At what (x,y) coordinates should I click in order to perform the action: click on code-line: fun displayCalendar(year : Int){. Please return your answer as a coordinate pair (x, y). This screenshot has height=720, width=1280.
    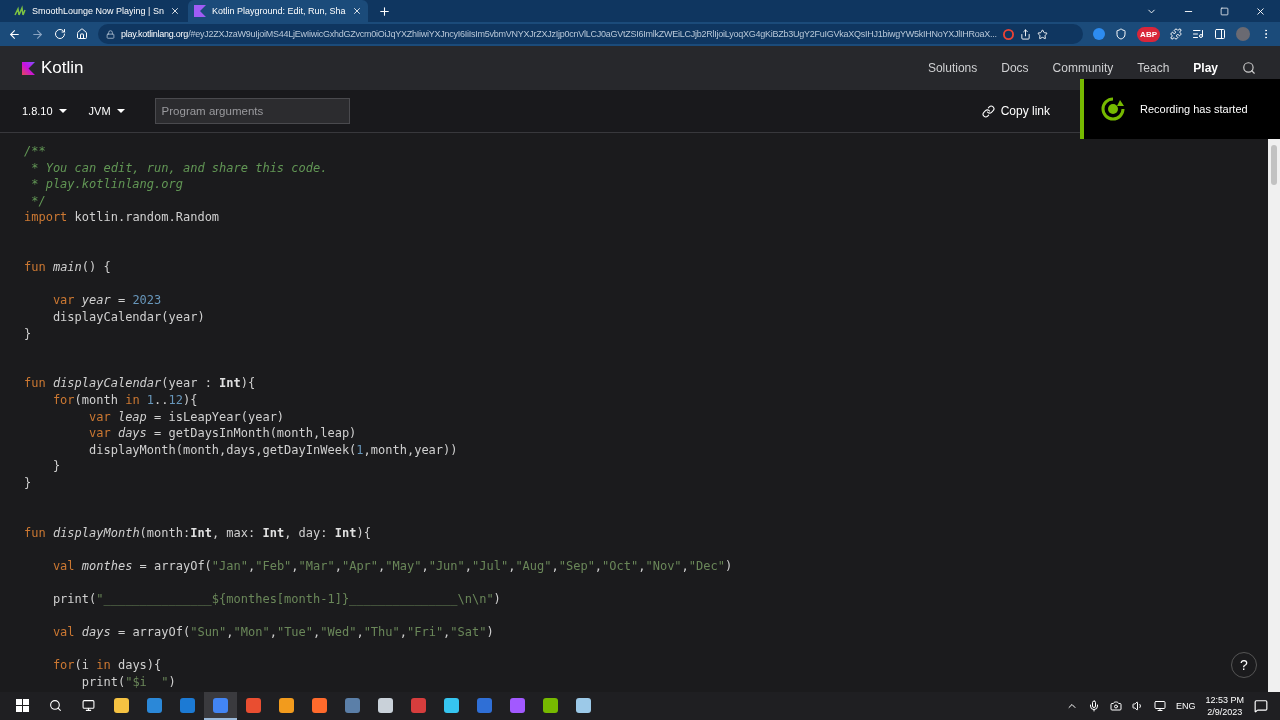
    Looking at the image, I should click on (140, 383).